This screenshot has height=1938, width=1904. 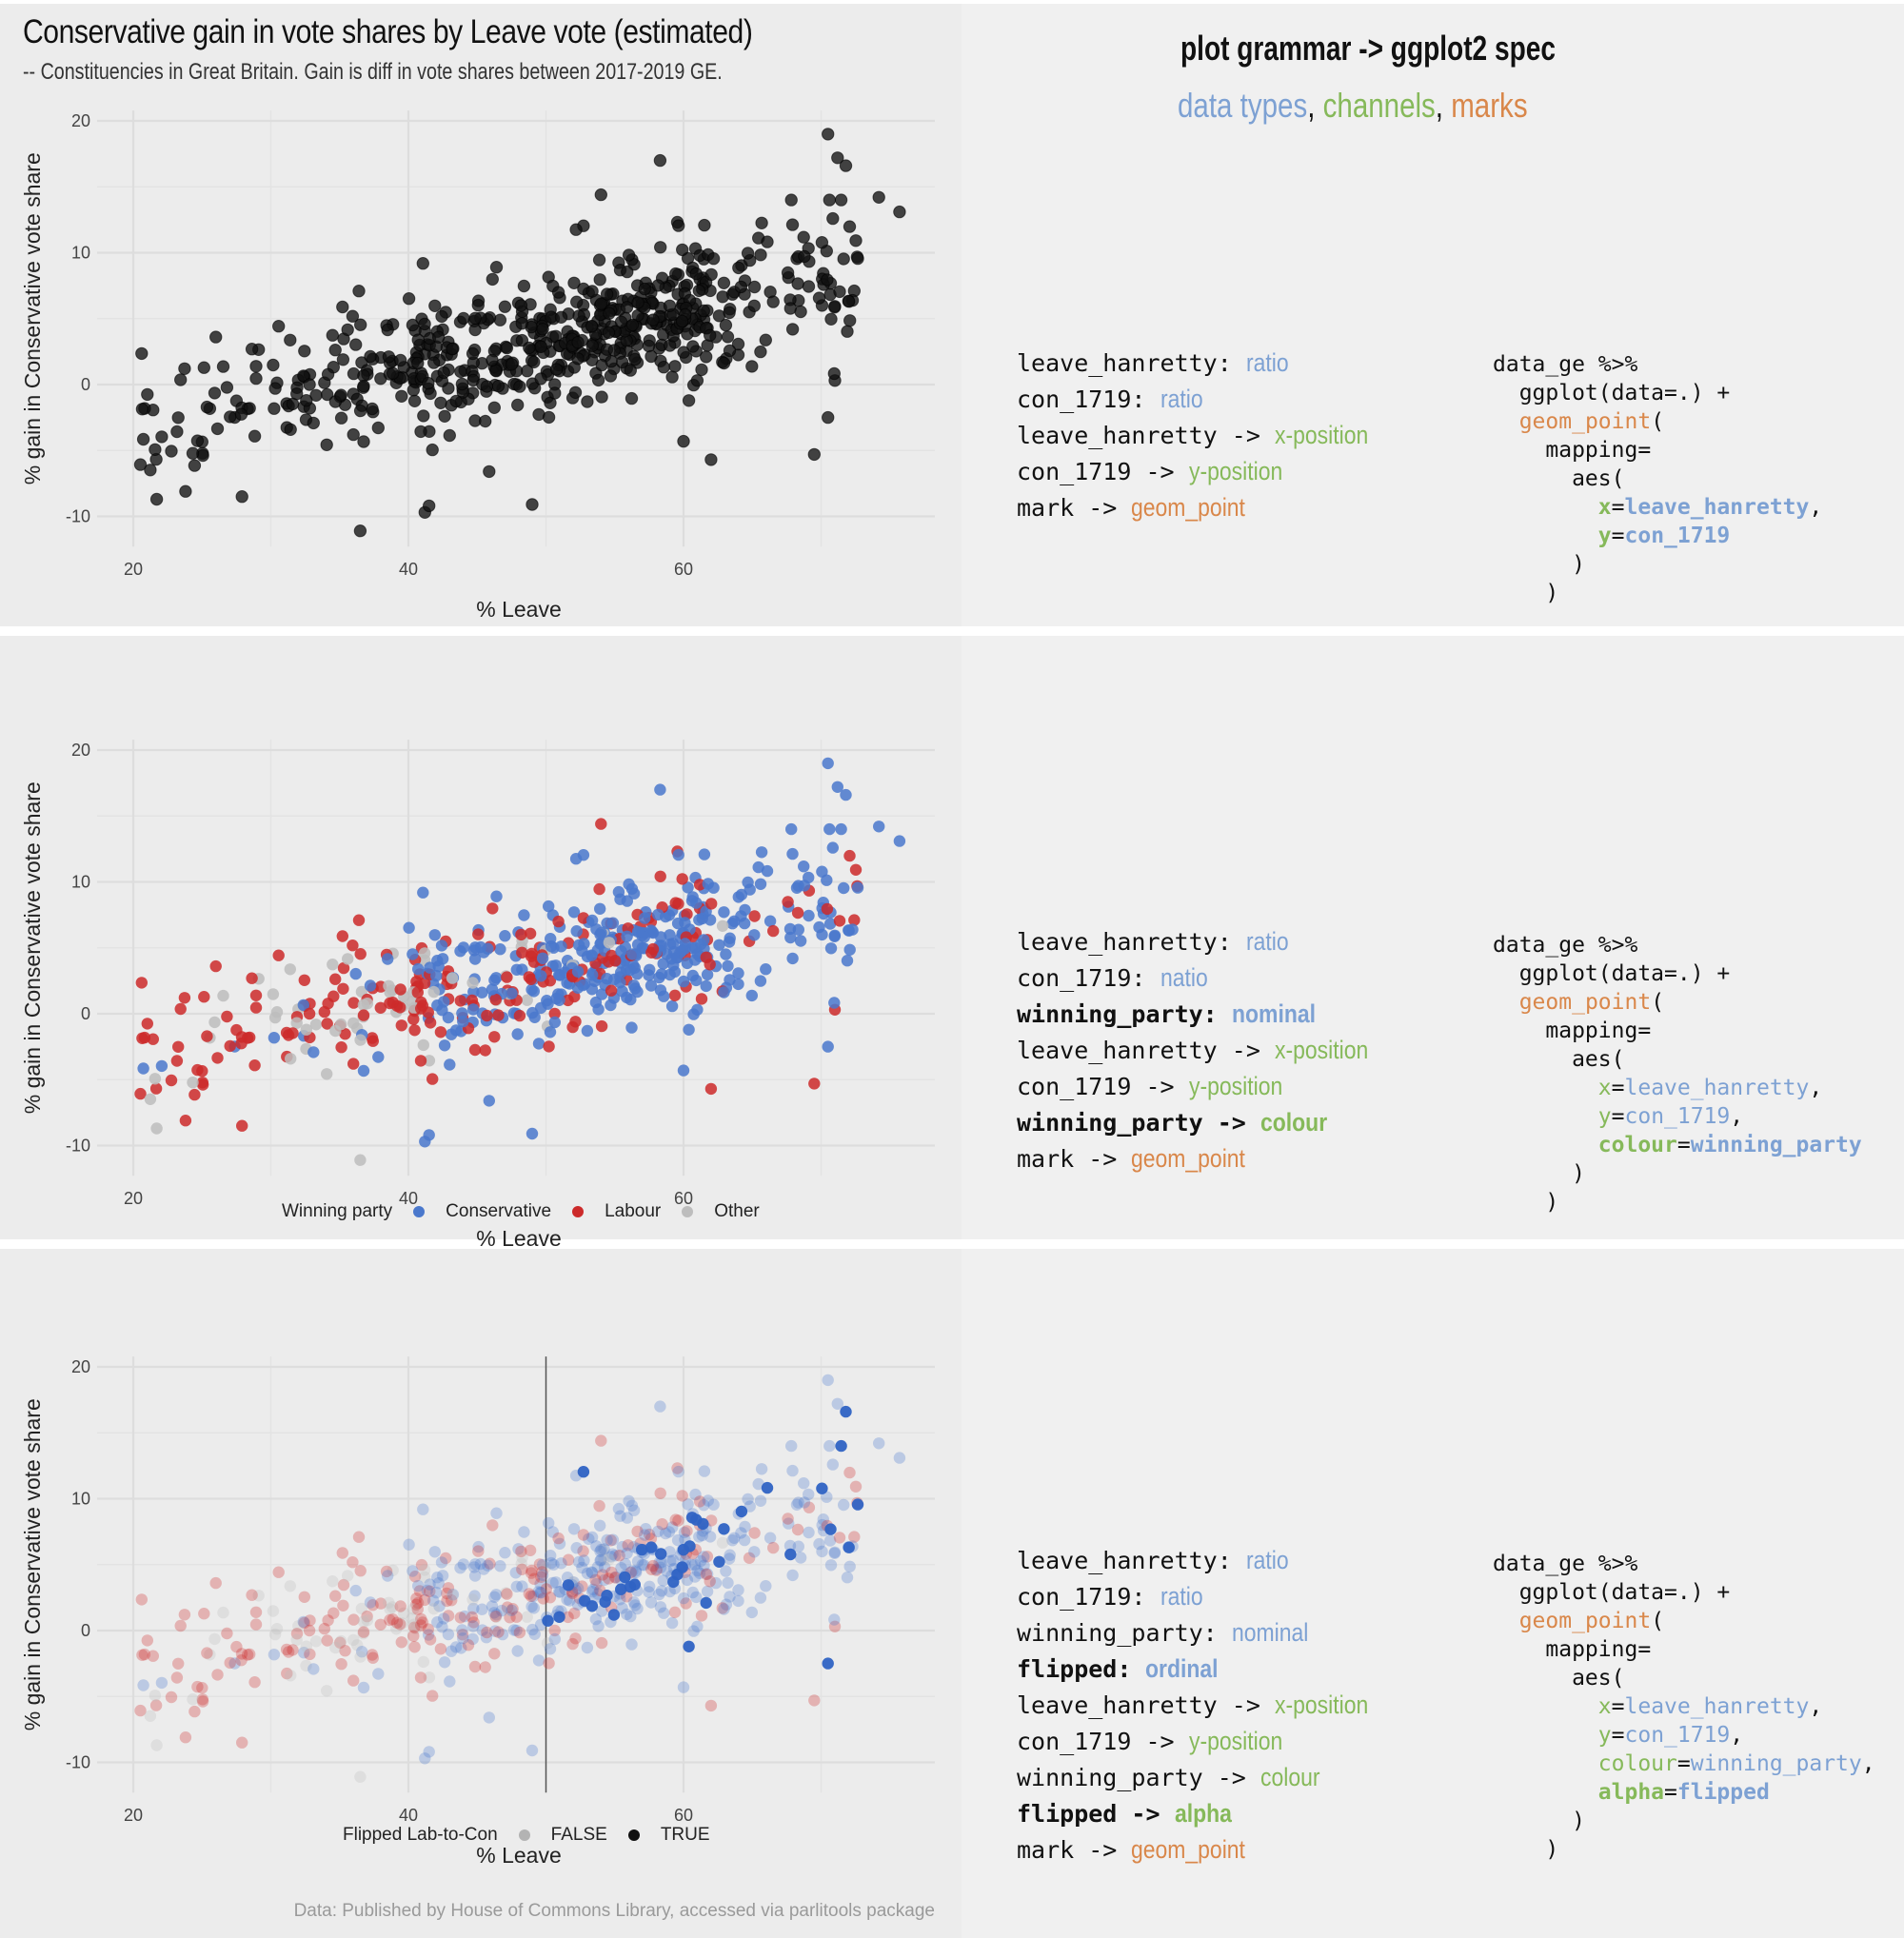 What do you see at coordinates (1088, 400) in the screenshot?
I see `code-token: con_1719:` at bounding box center [1088, 400].